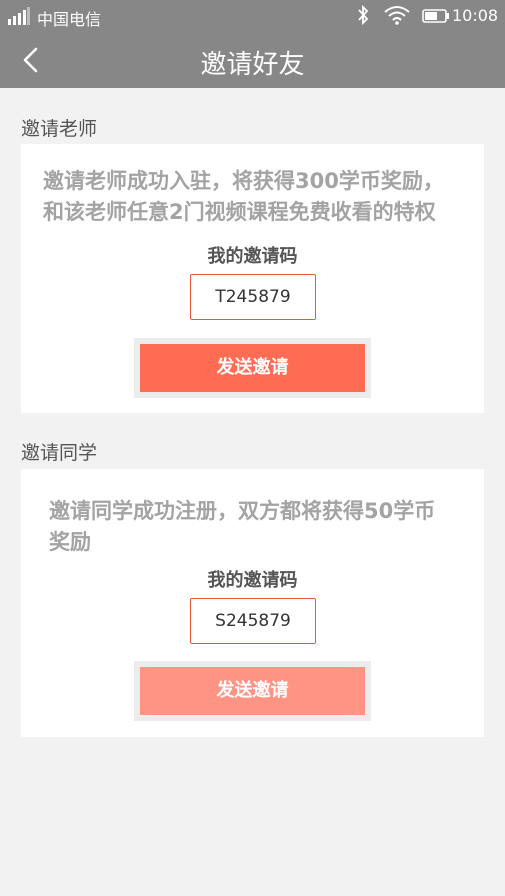  Describe the element at coordinates (69, 19) in the screenshot. I see `carrier-name: 中国电信` at that location.